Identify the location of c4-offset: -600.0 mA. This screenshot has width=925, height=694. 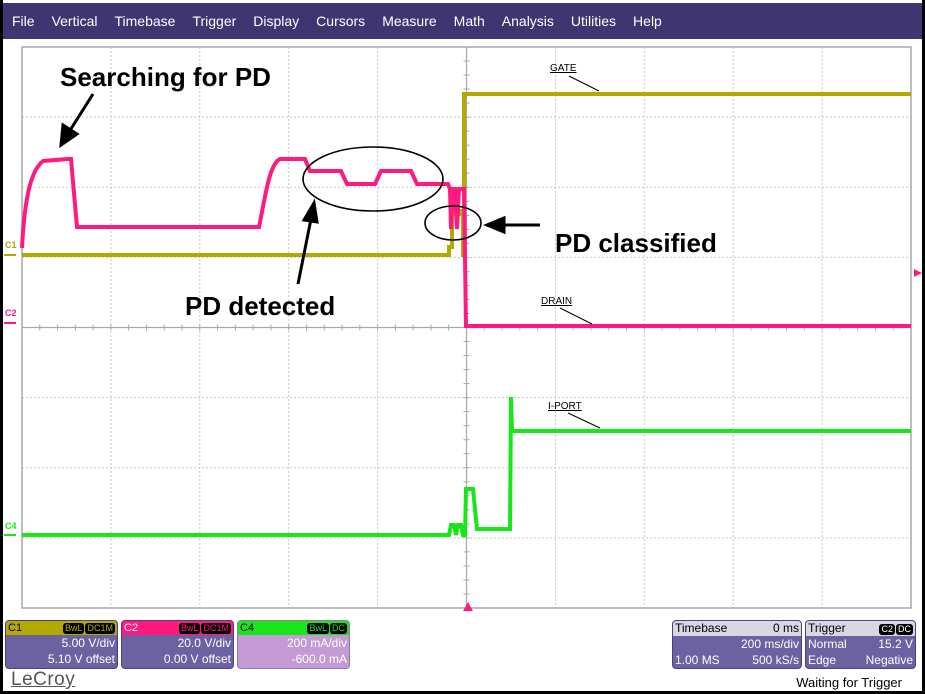
(319, 659).